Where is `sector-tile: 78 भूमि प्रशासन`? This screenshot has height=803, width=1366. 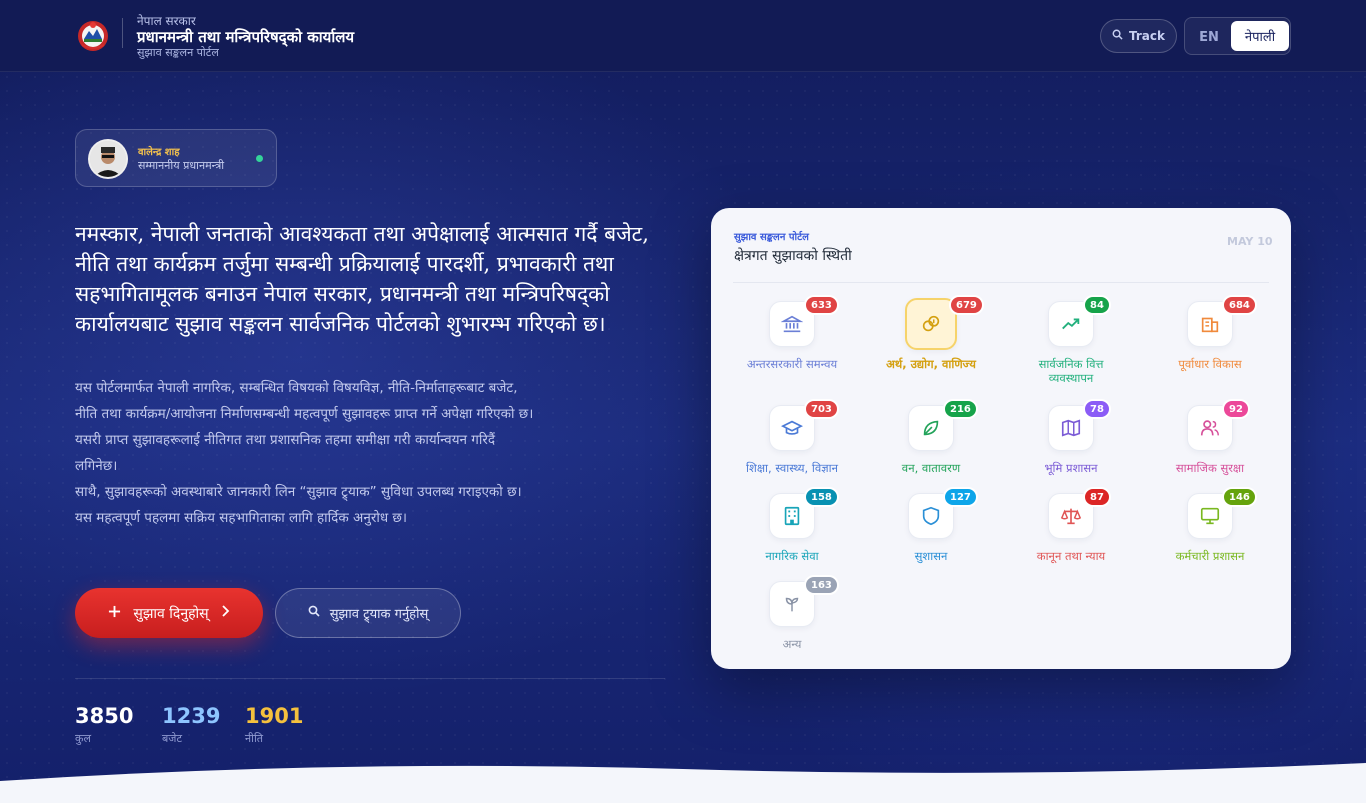 sector-tile: 78 भूमि प्रशासन is located at coordinates (1071, 442).